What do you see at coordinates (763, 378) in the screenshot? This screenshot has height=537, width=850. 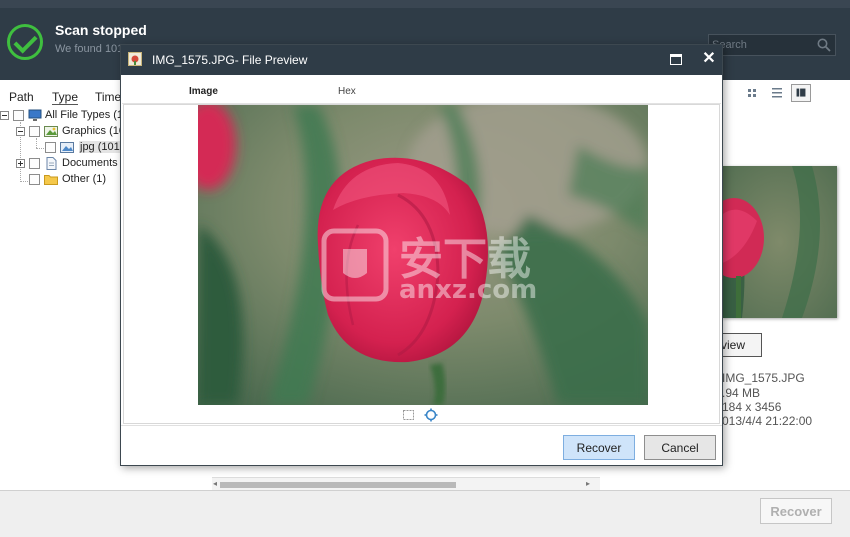 I see `file-info-name: IMG_1575.JPG` at bounding box center [763, 378].